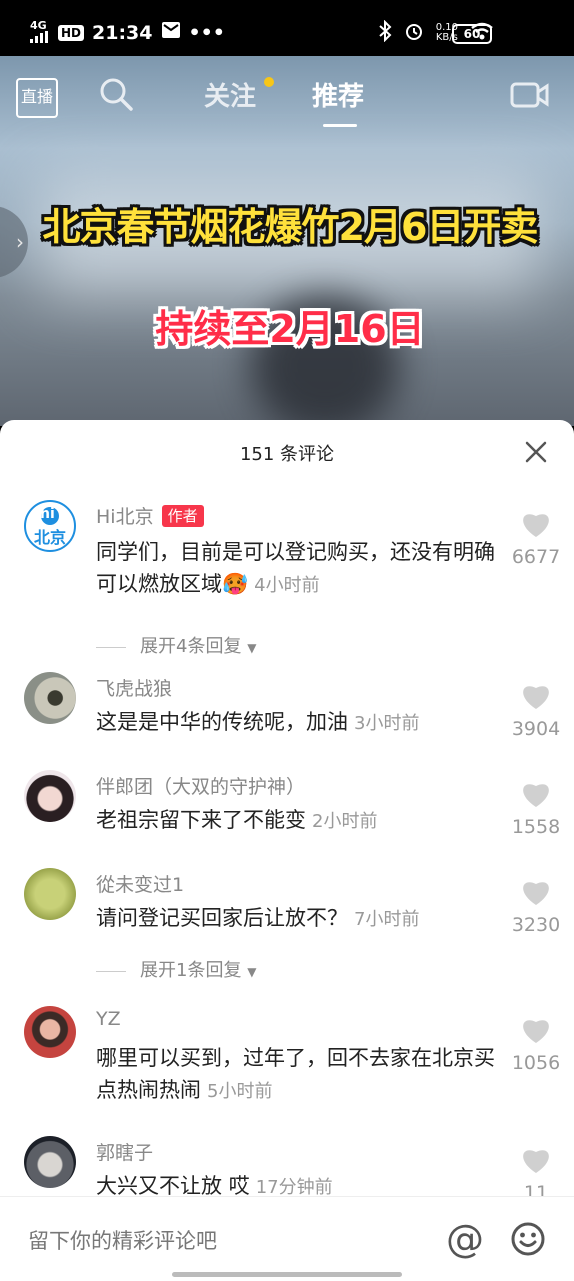 Image resolution: width=574 pixels, height=1281 pixels. I want to click on live-button: 直播, so click(37, 98).